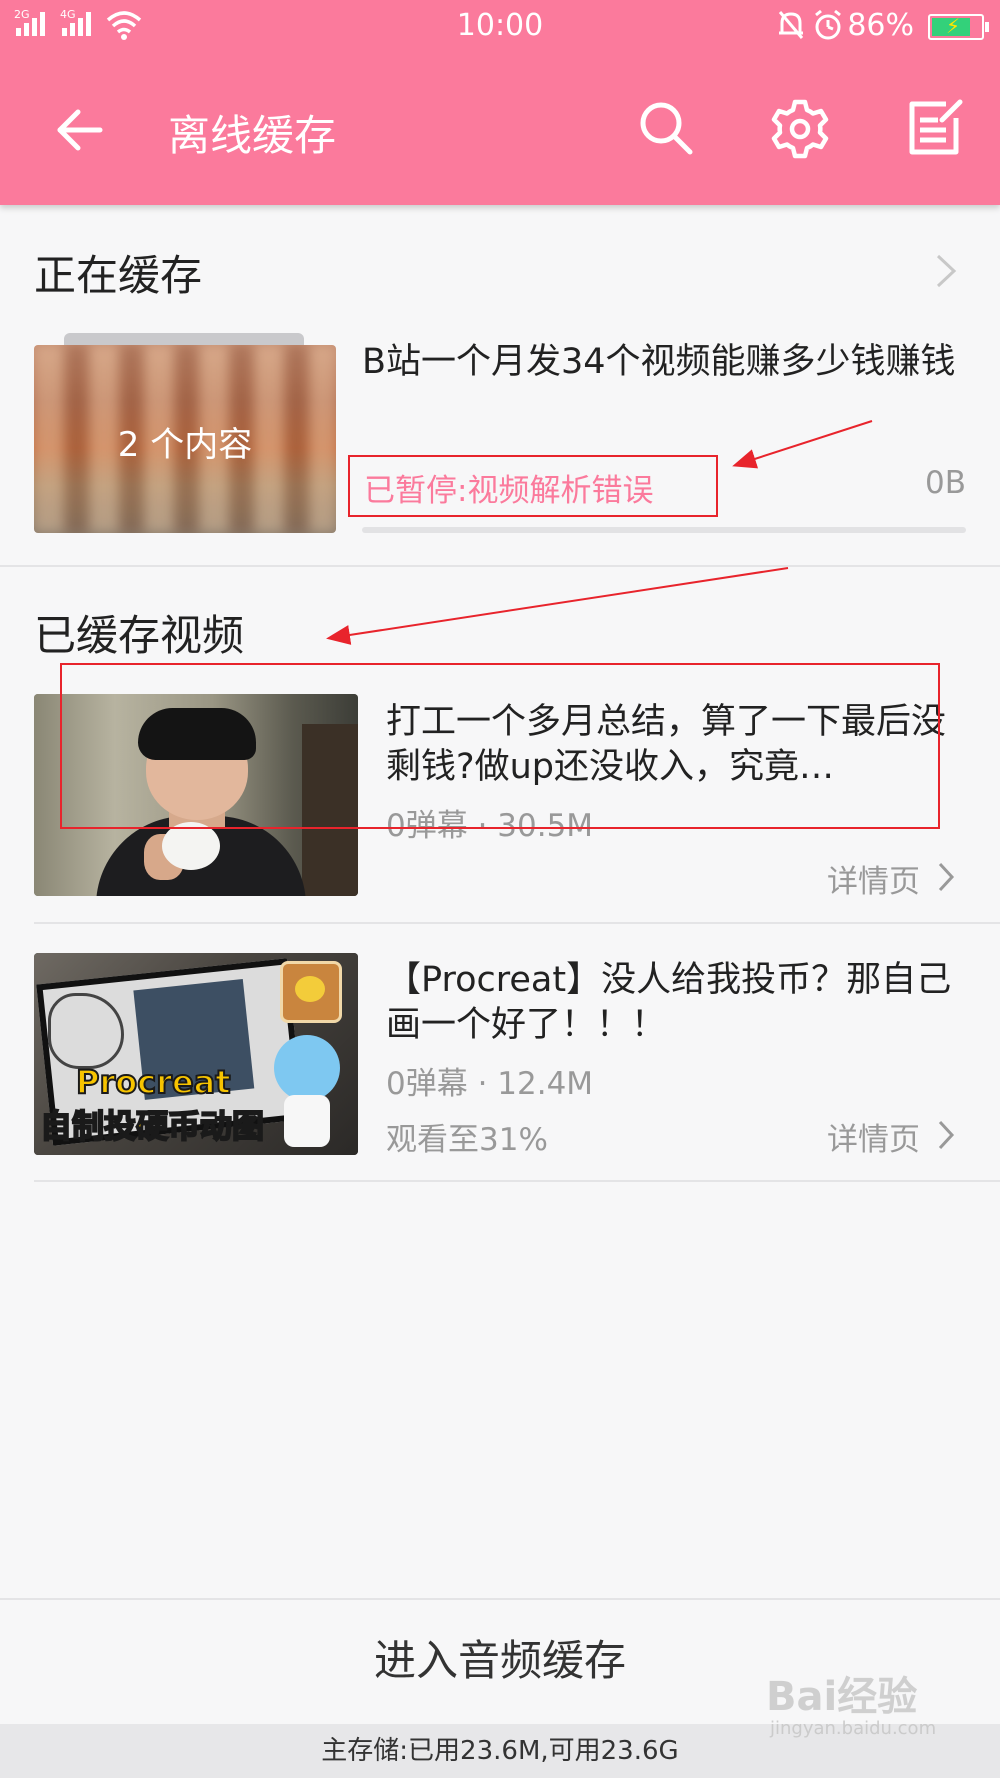 The image size is (1000, 1778). I want to click on page-title: 离线缓存, so click(252, 135).